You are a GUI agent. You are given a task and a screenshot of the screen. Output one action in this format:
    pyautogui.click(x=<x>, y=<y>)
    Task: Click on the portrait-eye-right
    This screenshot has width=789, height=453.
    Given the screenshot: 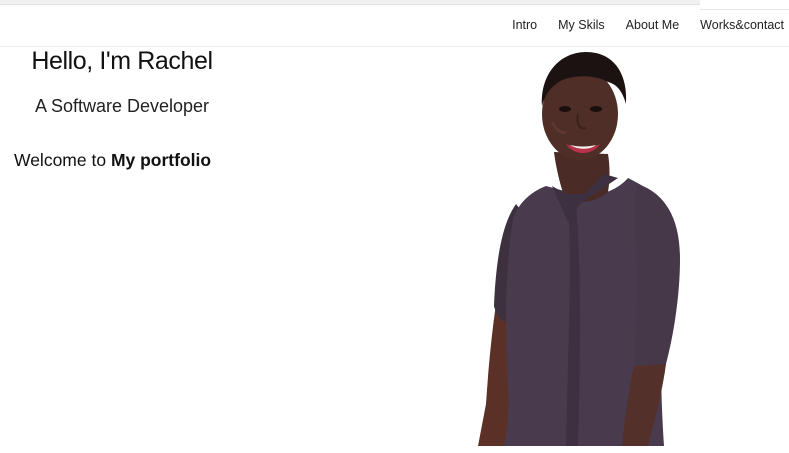 What is the action you would take?
    pyautogui.click(x=596, y=109)
    